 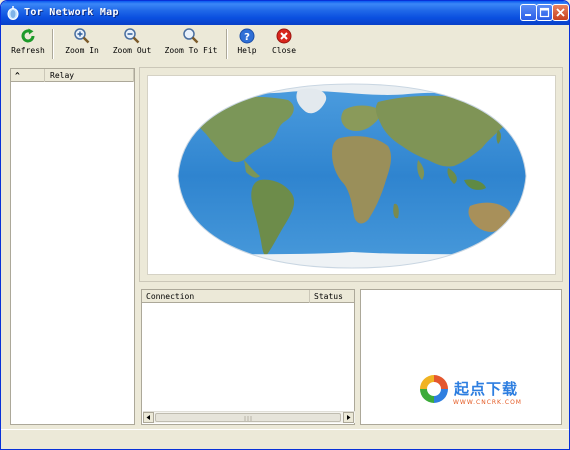 I want to click on horizontal-scrollbar, so click(x=249, y=417).